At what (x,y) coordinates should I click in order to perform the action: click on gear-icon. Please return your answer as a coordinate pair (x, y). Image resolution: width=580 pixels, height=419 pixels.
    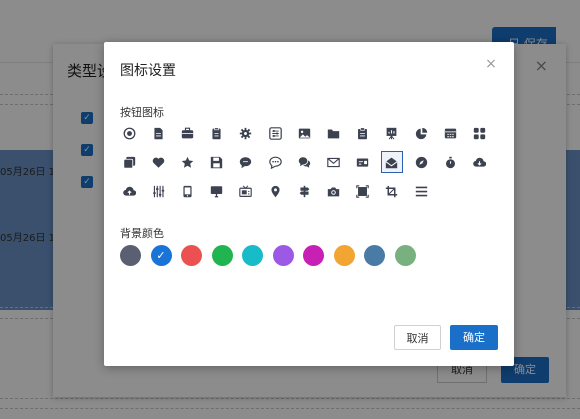
    Looking at the image, I should click on (246, 133).